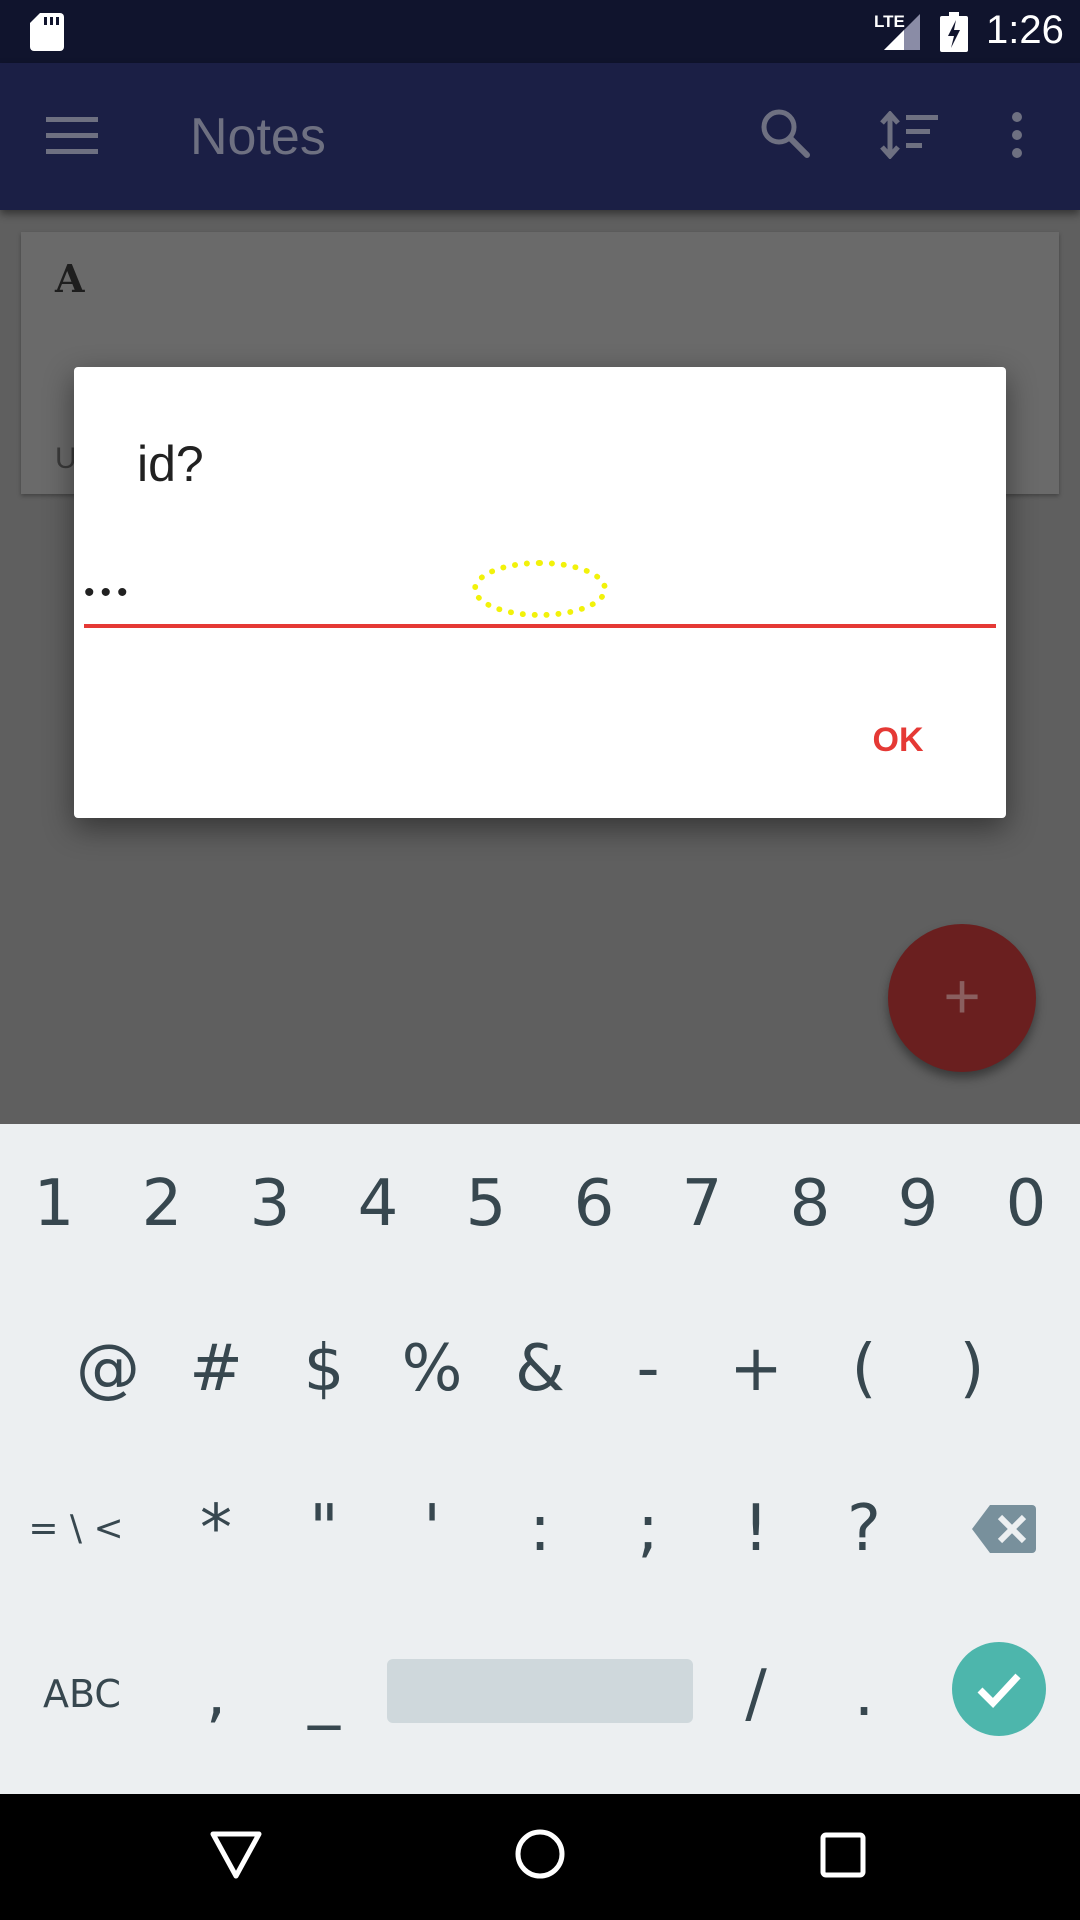 The height and width of the screenshot is (1920, 1080). Describe the element at coordinates (82, 1694) in the screenshot. I see `abc-key: ABC` at that location.